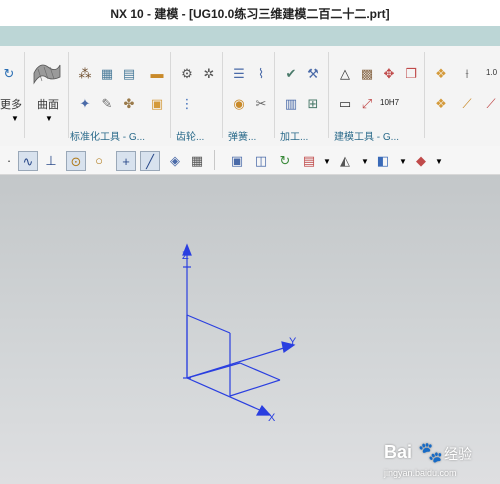  I want to click on snap-line-icon: ╱, so click(150, 161).